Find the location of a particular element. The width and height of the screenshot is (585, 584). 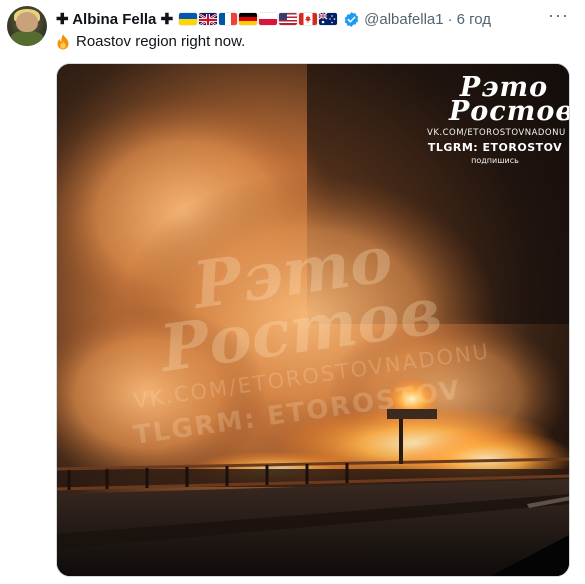

usa-flag-icon is located at coordinates (288, 19).